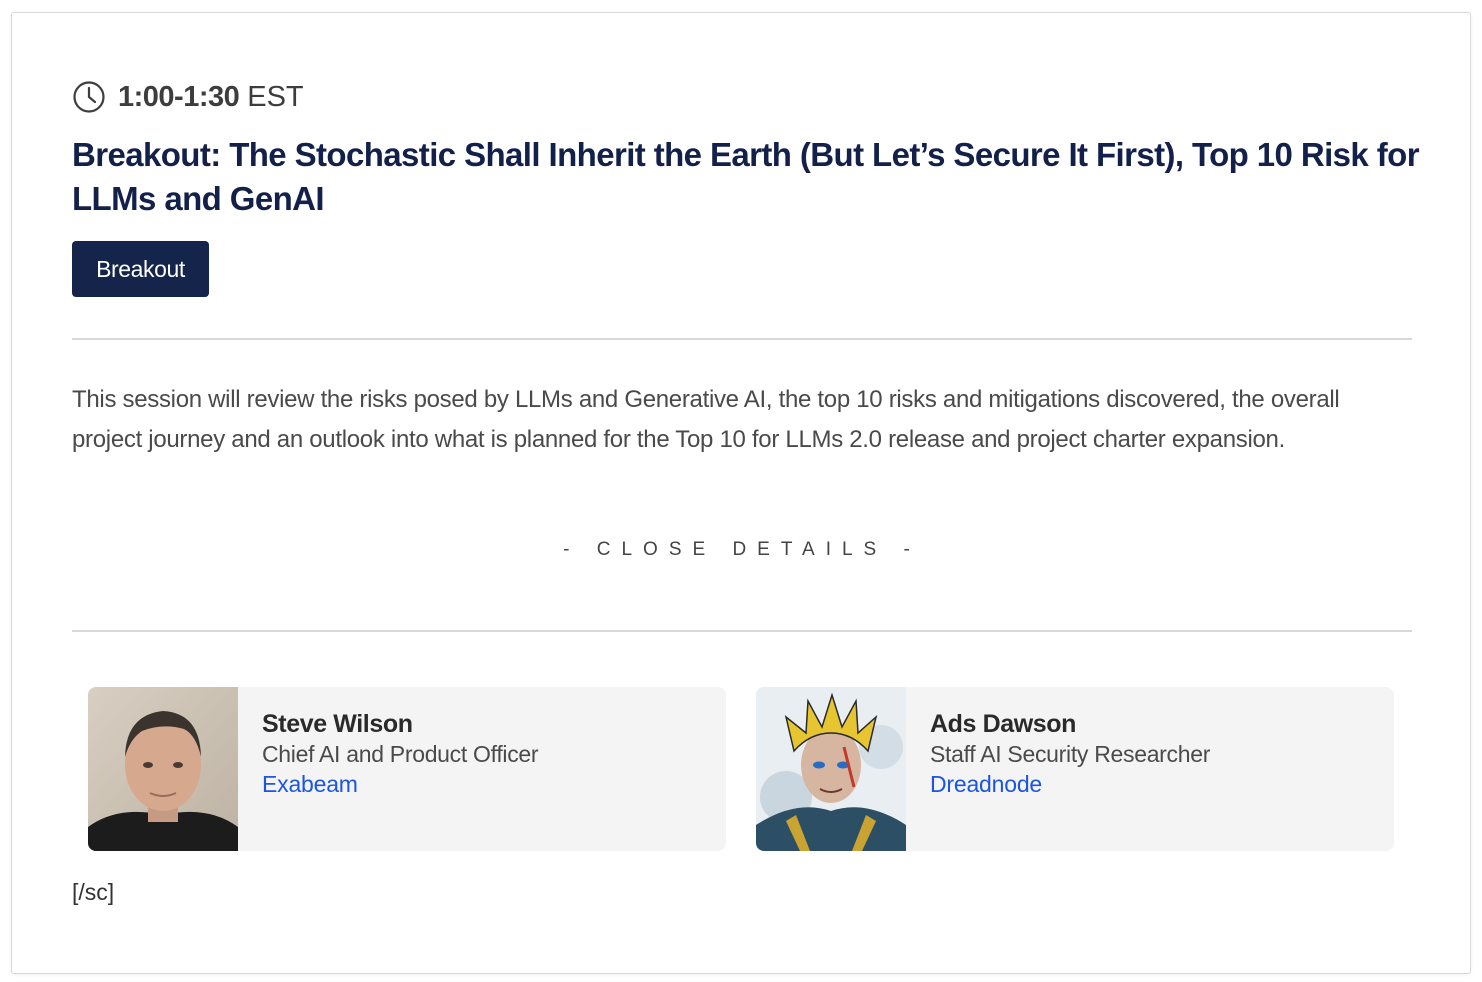 The image size is (1482, 982). Describe the element at coordinates (337, 724) in the screenshot. I see `speaker-name: Steve Wilson` at that location.